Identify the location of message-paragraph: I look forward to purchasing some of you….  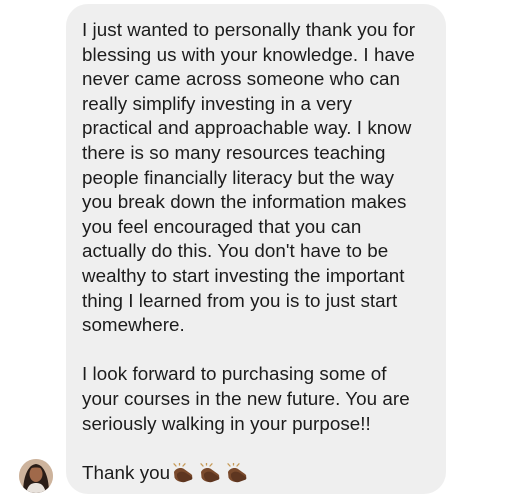
(246, 398).